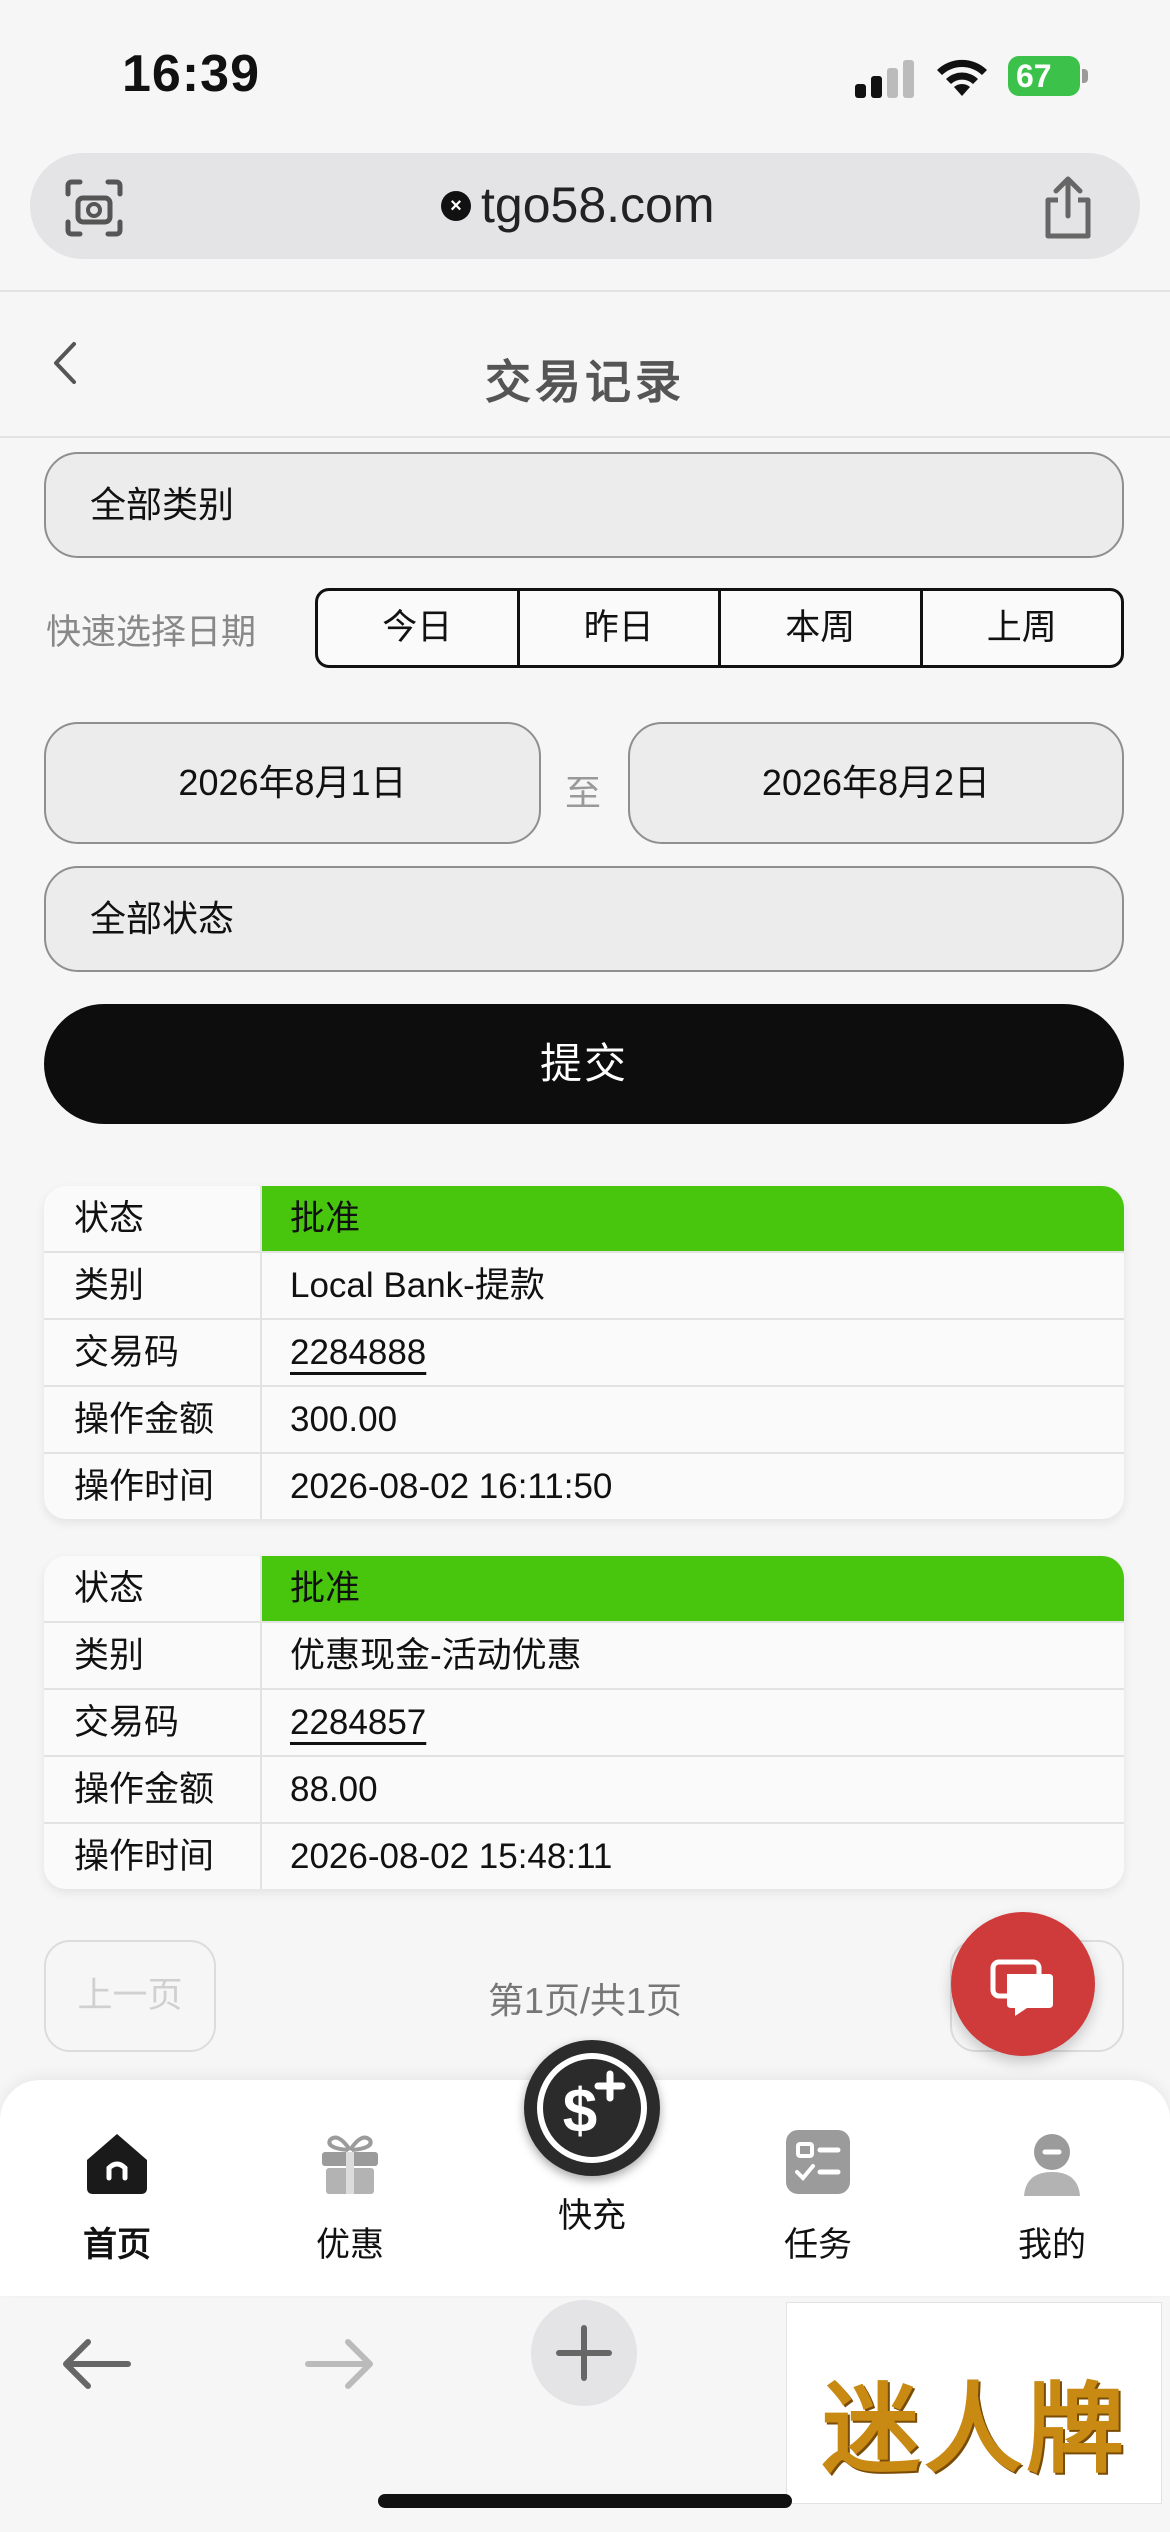  I want to click on submit-button: 提交, so click(584, 1064).